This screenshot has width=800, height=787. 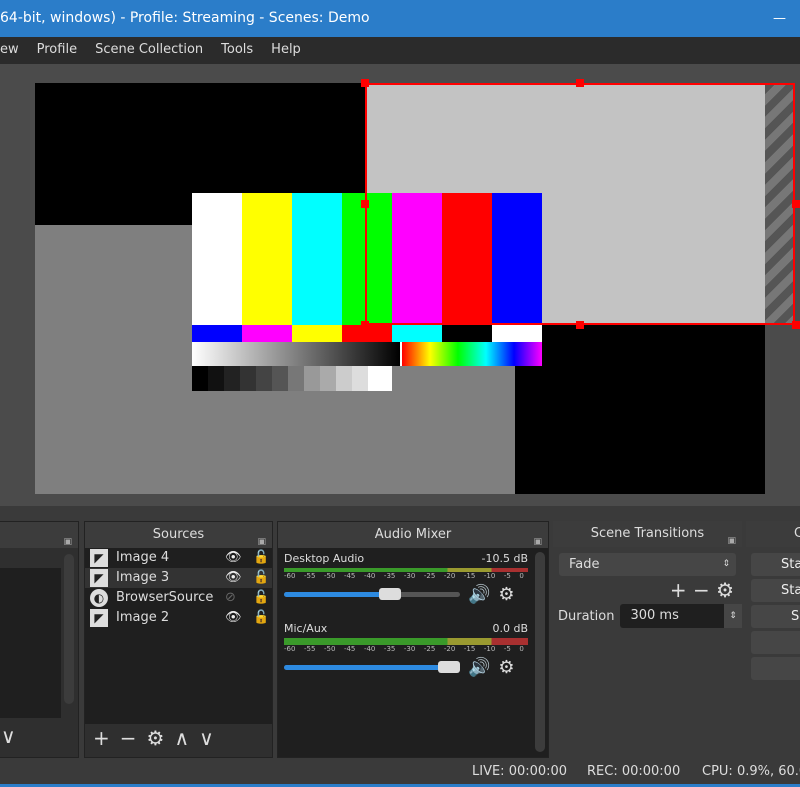 I want to click on add-transition-button: +, so click(x=678, y=590).